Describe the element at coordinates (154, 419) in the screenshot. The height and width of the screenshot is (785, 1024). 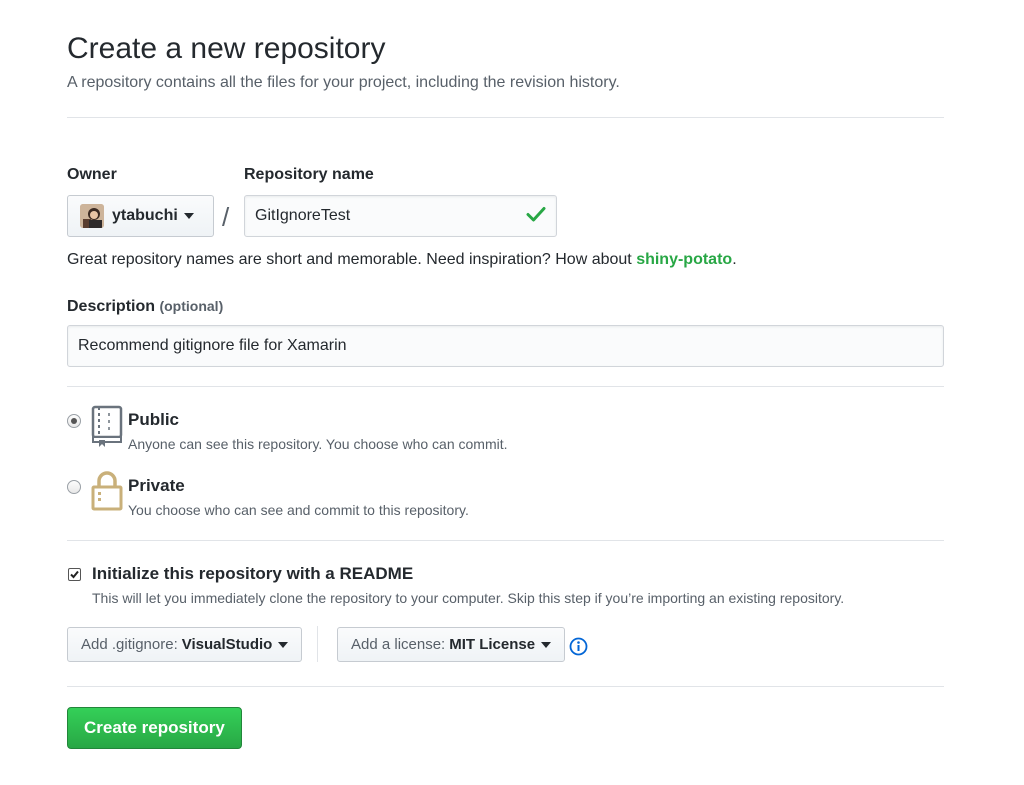
I see `public-title: Public` at that location.